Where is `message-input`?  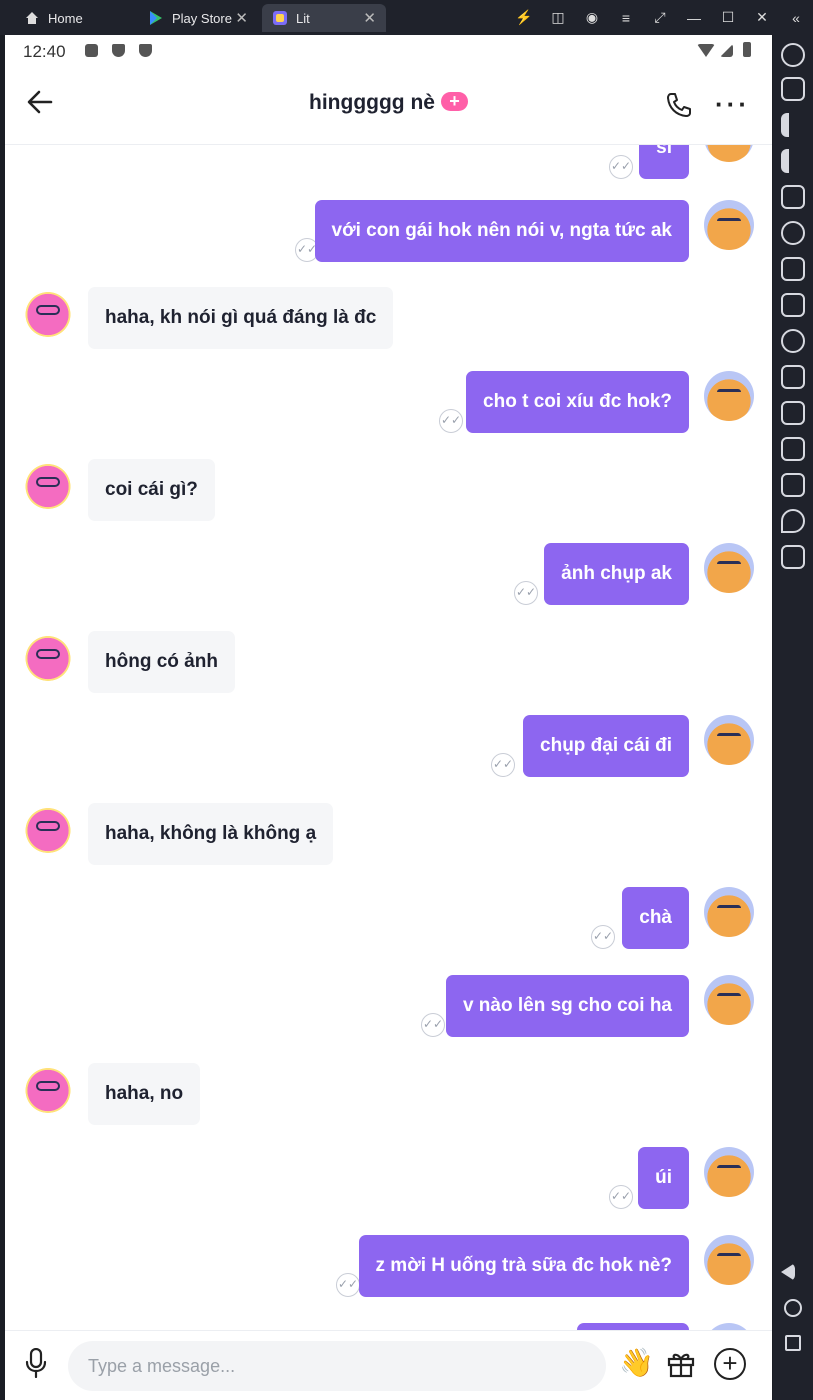 message-input is located at coordinates (337, 1366).